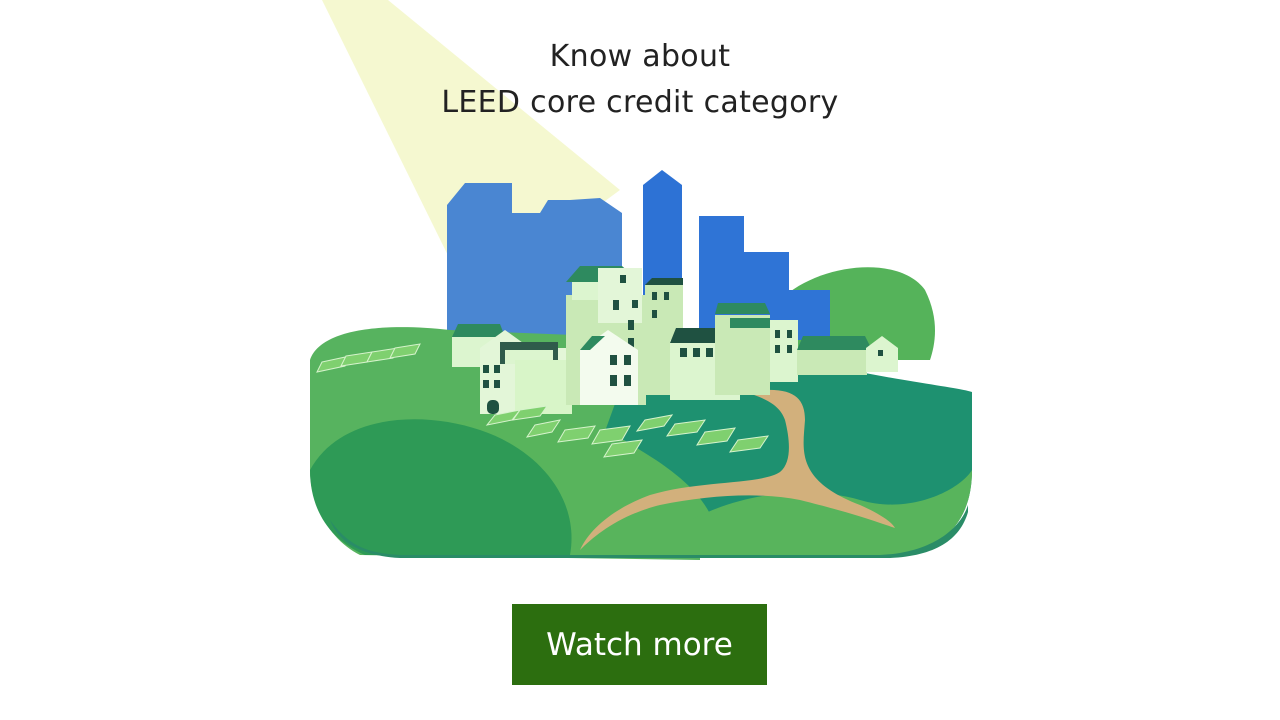 This screenshot has width=1280, height=720. Describe the element at coordinates (639, 644) in the screenshot. I see `watch-more-button: Watch more` at that location.